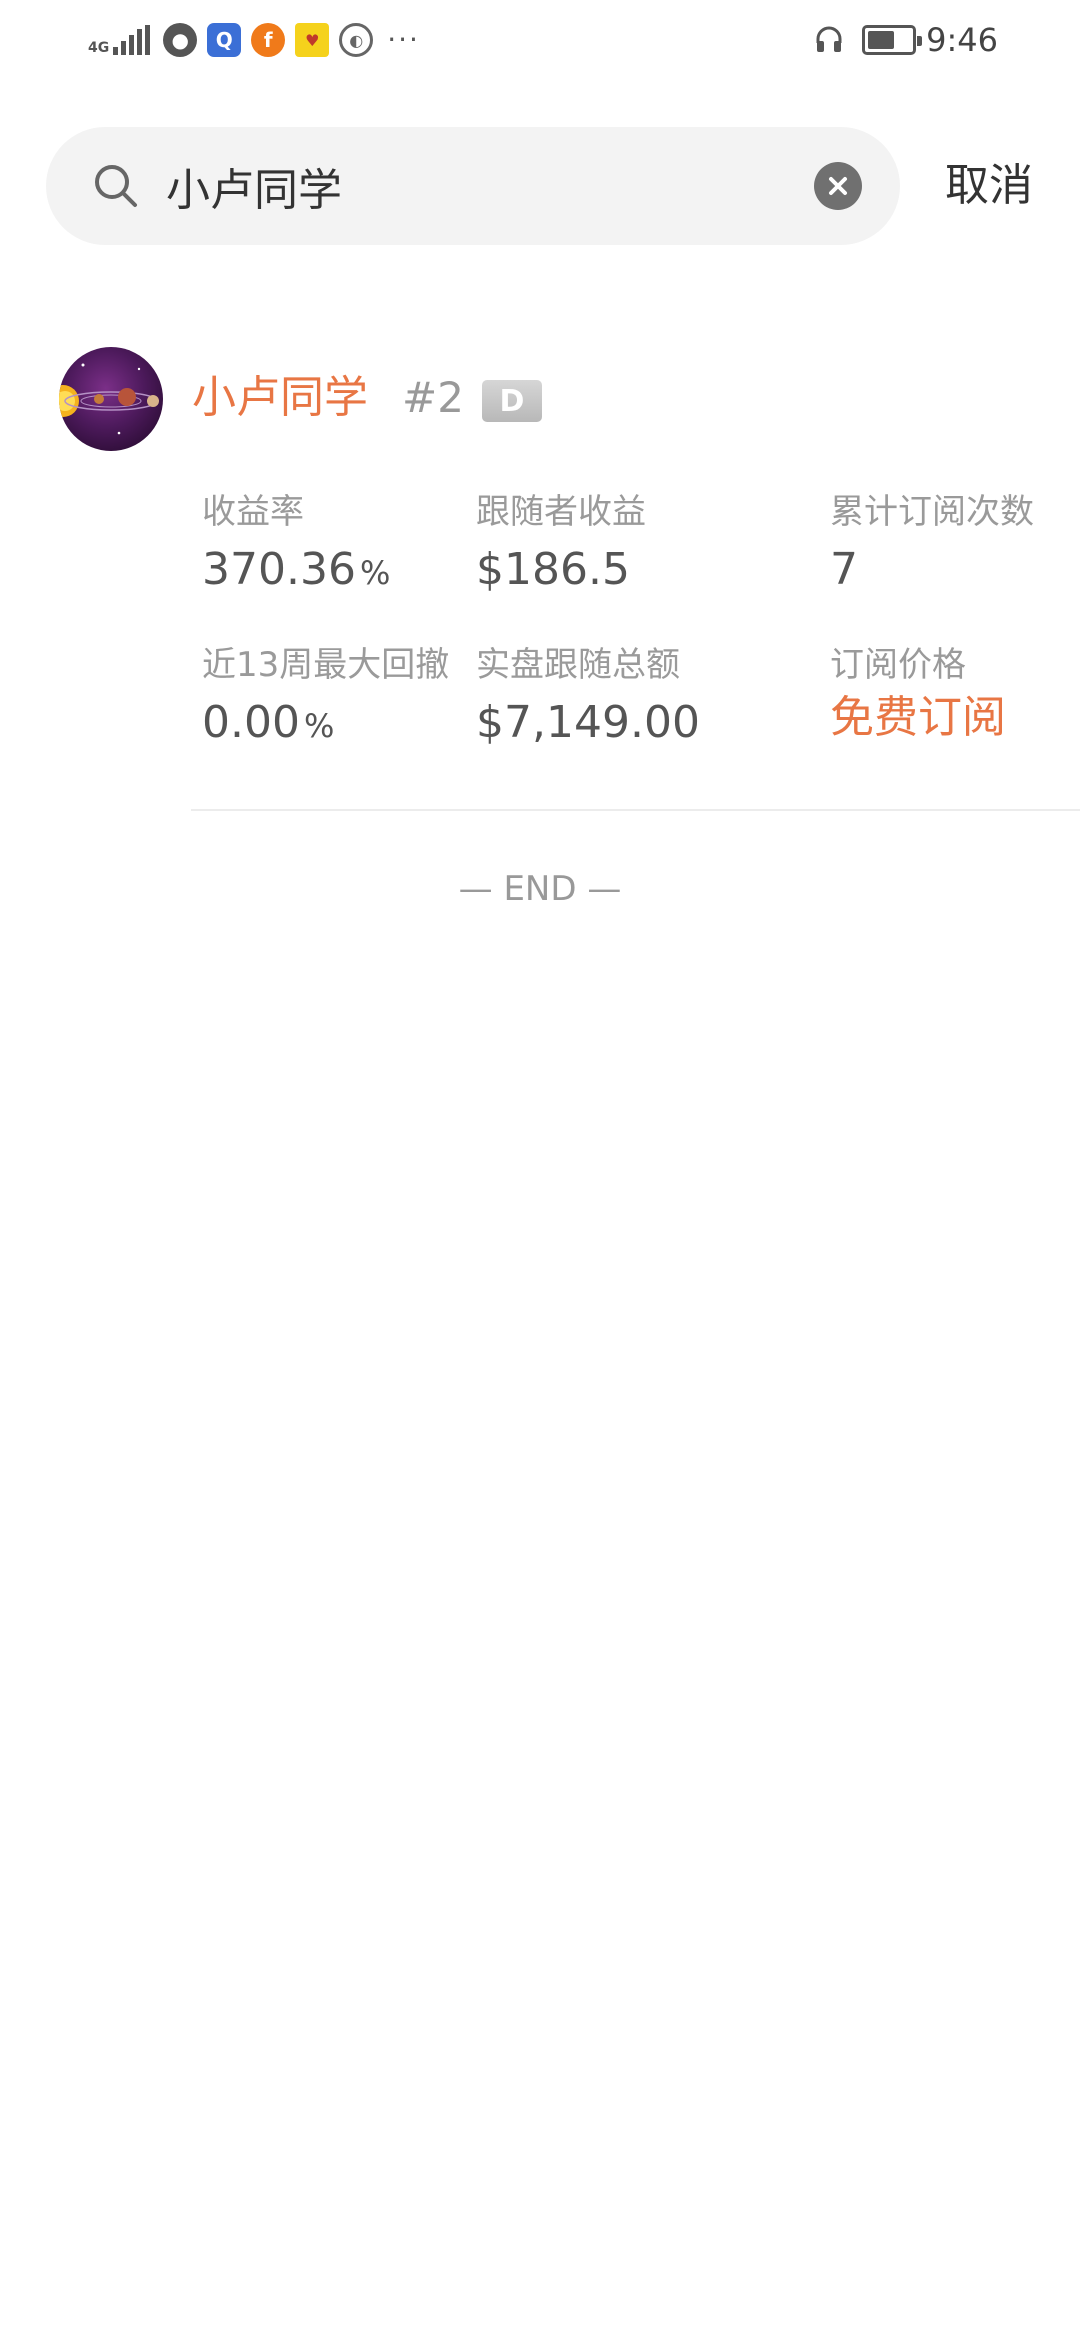  What do you see at coordinates (120, 40) in the screenshot?
I see `signal-icon: 4G` at bounding box center [120, 40].